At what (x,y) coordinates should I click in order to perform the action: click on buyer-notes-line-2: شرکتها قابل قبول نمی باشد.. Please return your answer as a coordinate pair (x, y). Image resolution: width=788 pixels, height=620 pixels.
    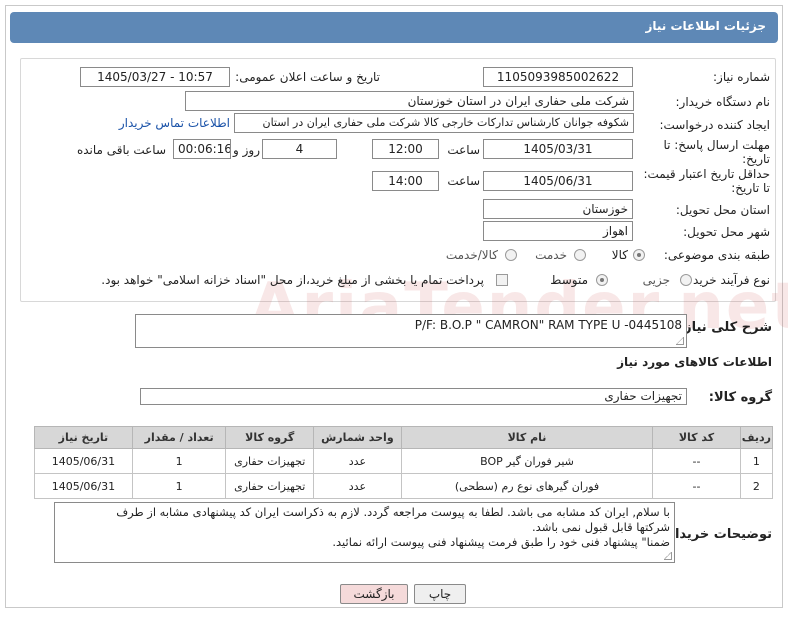
    Looking at the image, I should click on (601, 527).